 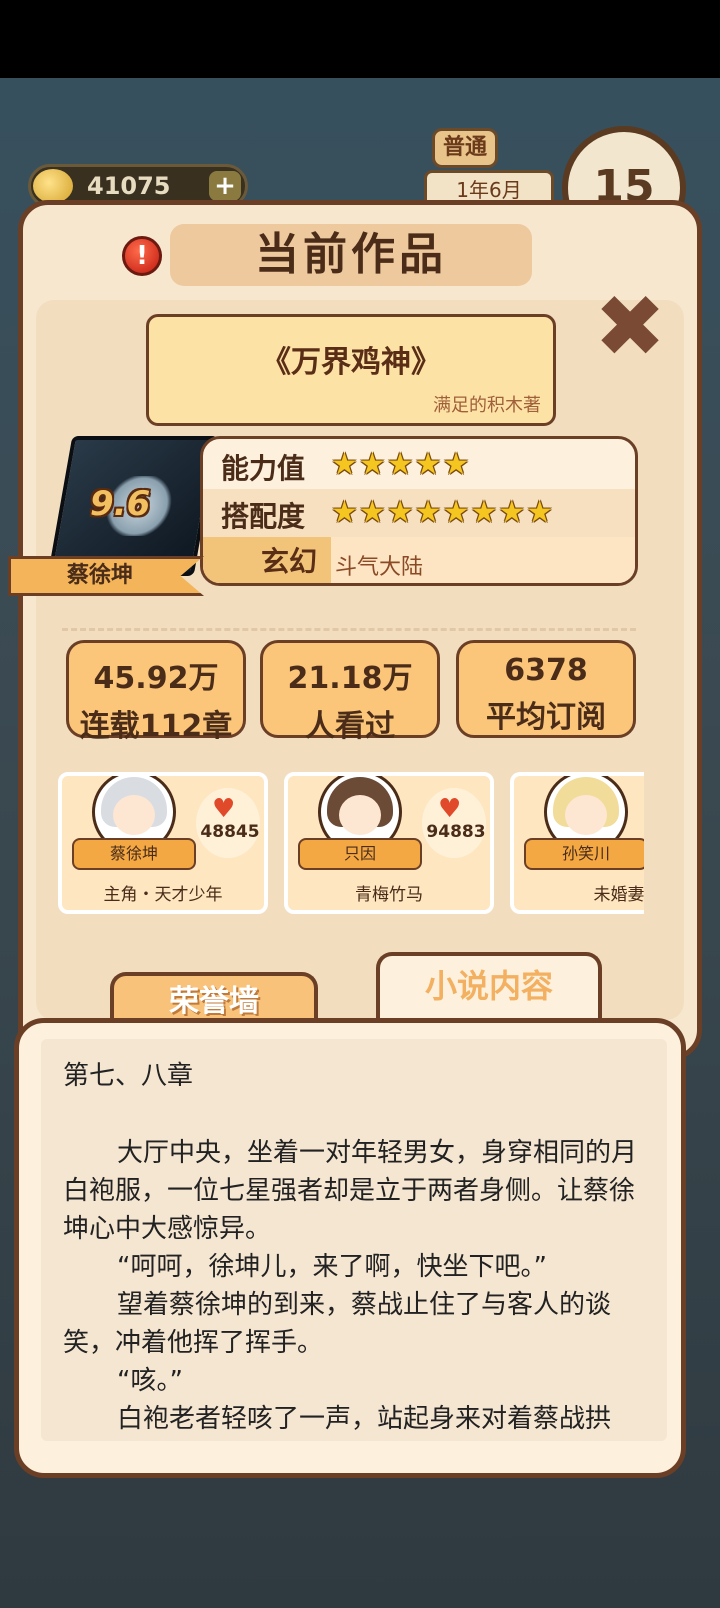 What do you see at coordinates (401, 464) in the screenshot?
I see `ability-stars: ★★★★★` at bounding box center [401, 464].